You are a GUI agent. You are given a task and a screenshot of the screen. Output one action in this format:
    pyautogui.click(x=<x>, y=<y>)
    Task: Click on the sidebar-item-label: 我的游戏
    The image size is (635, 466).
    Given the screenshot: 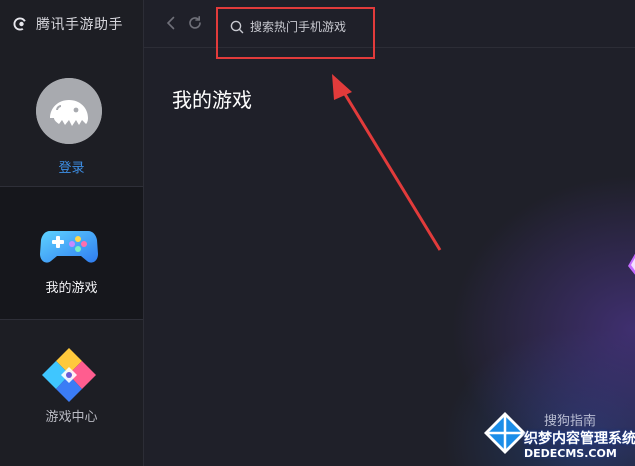 What is the action you would take?
    pyautogui.click(x=71, y=288)
    